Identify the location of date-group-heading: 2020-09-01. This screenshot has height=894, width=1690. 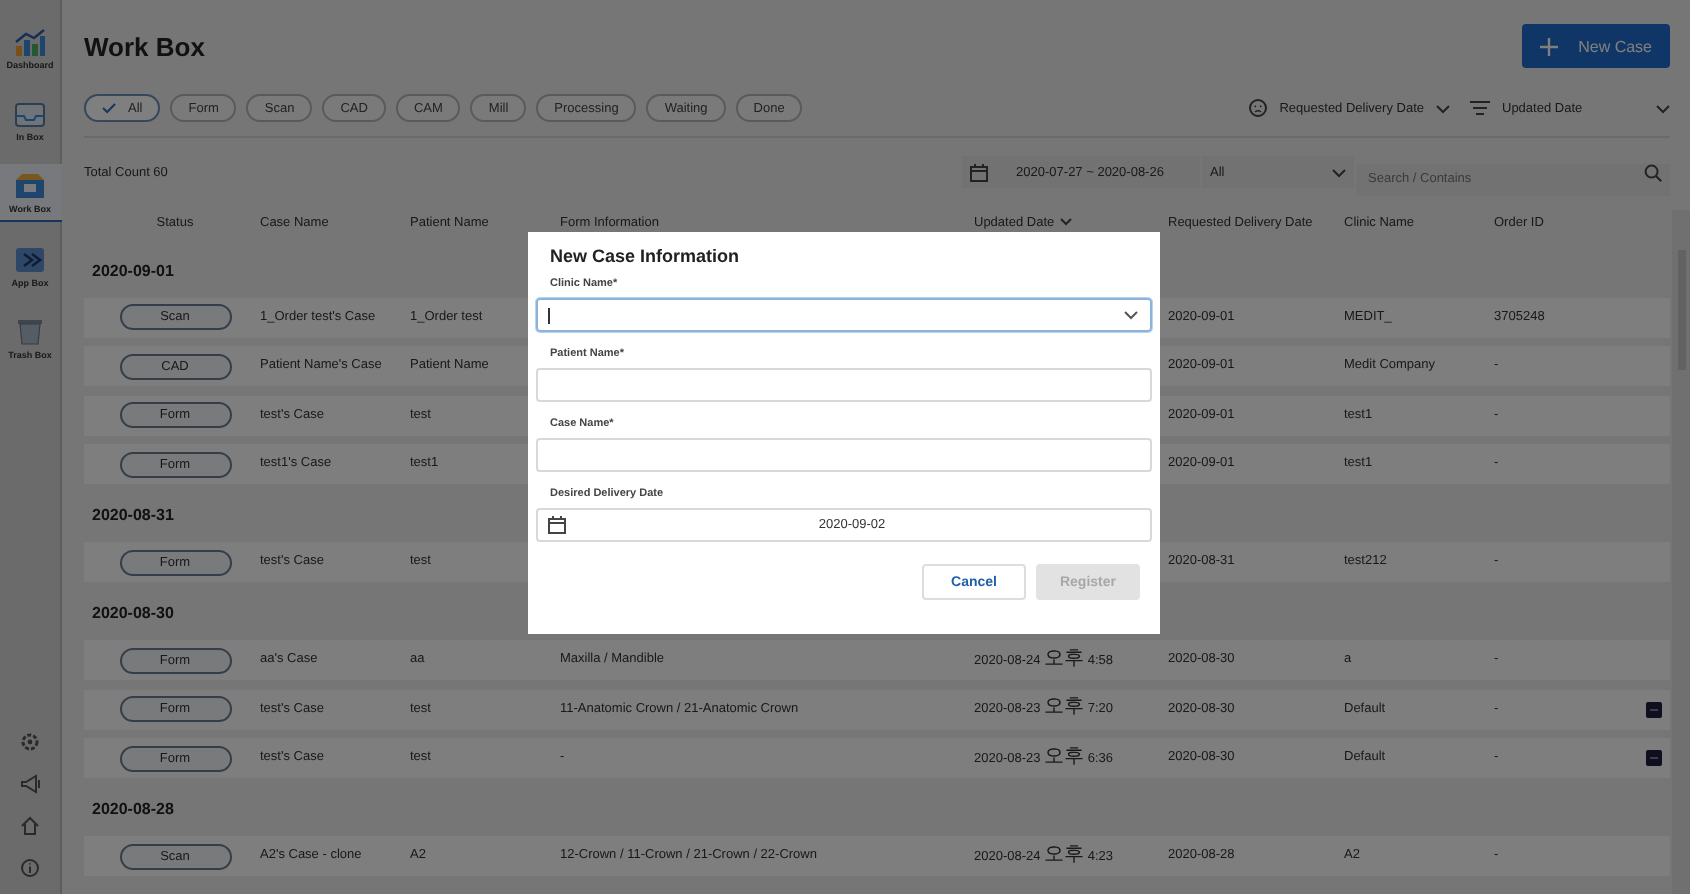
(133, 271).